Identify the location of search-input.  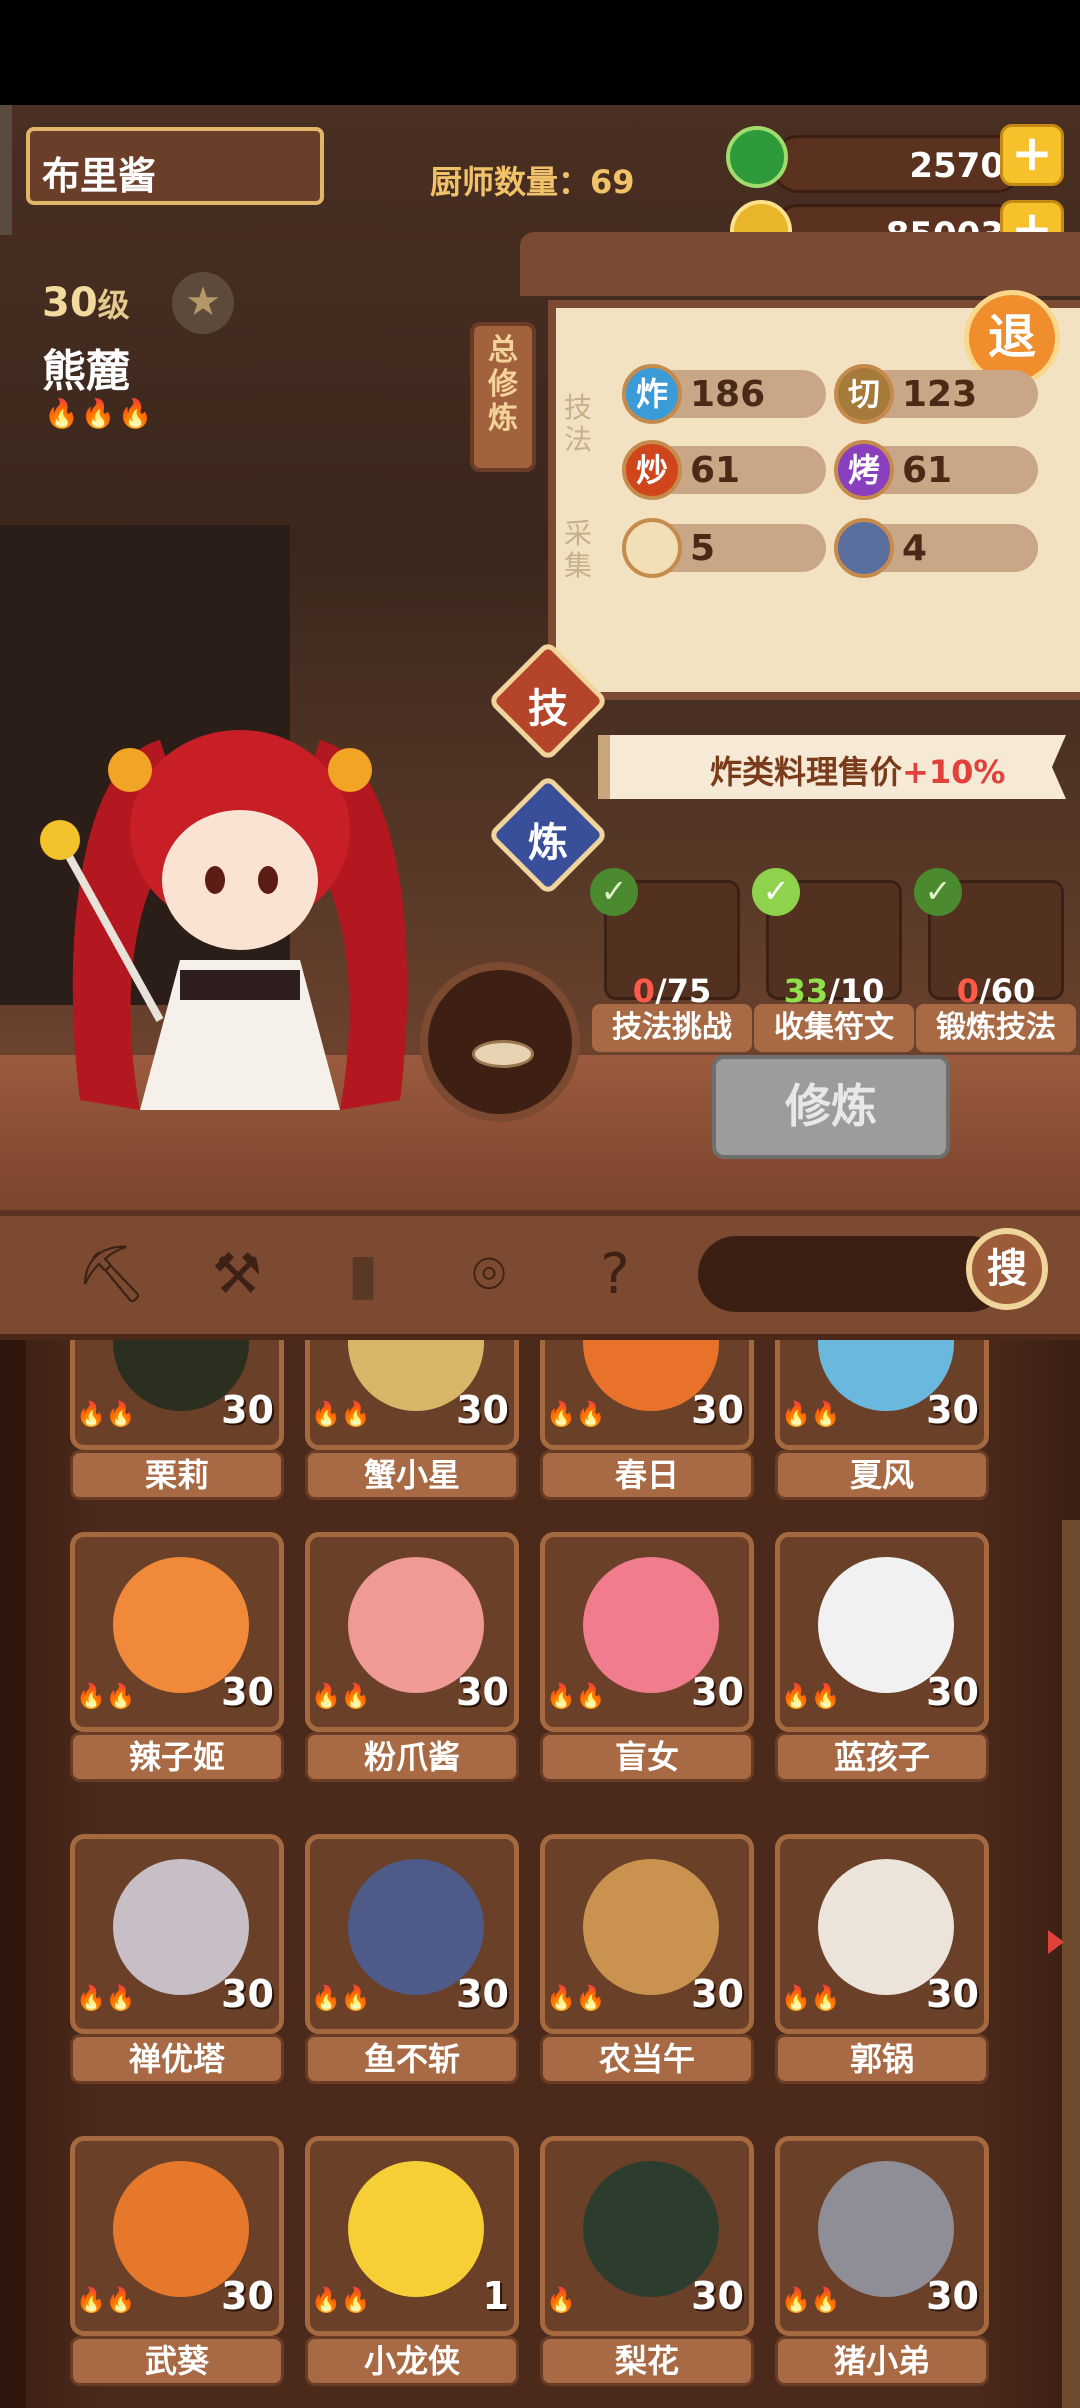
(853, 1274).